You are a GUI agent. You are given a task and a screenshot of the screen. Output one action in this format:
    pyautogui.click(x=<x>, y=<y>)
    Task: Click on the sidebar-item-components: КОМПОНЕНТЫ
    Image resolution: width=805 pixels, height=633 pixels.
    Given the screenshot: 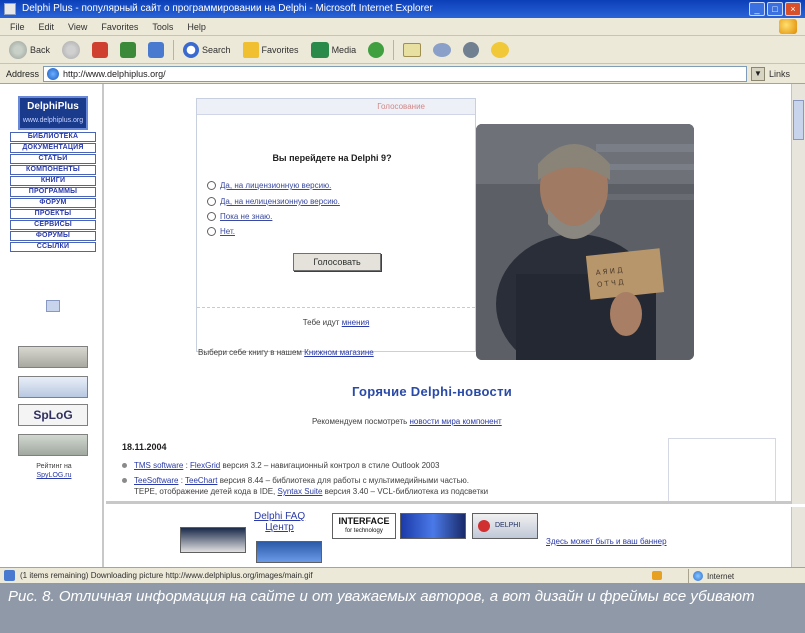 What is the action you would take?
    pyautogui.click(x=53, y=170)
    